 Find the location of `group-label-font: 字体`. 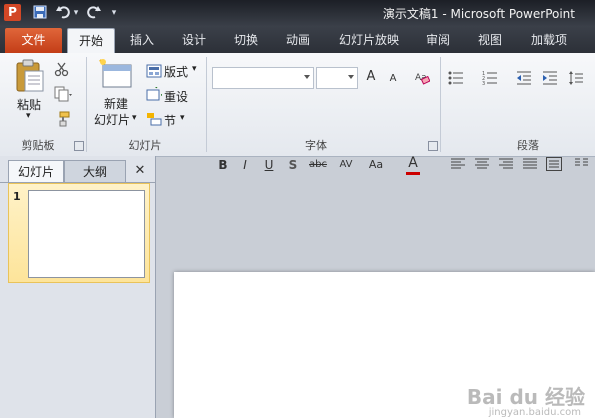

group-label-font: 字体 is located at coordinates (316, 145).